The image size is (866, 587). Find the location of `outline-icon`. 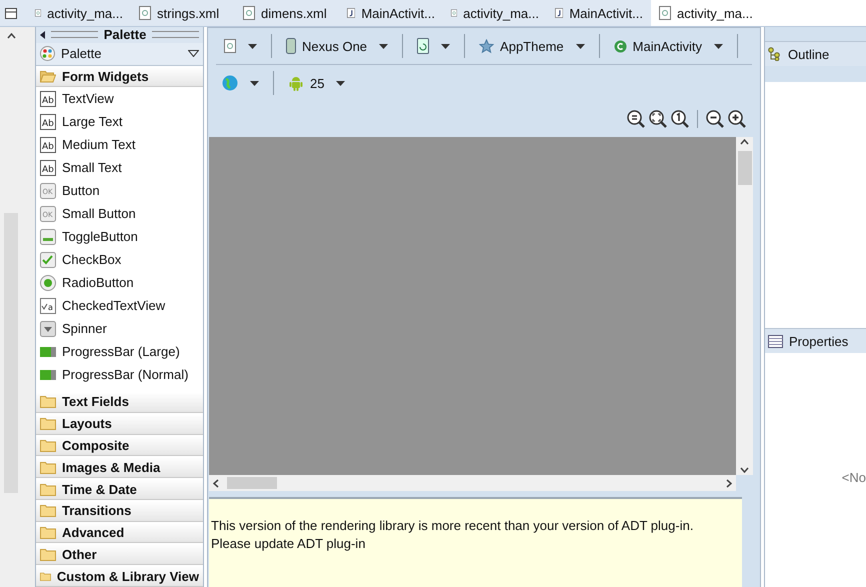

outline-icon is located at coordinates (775, 54).